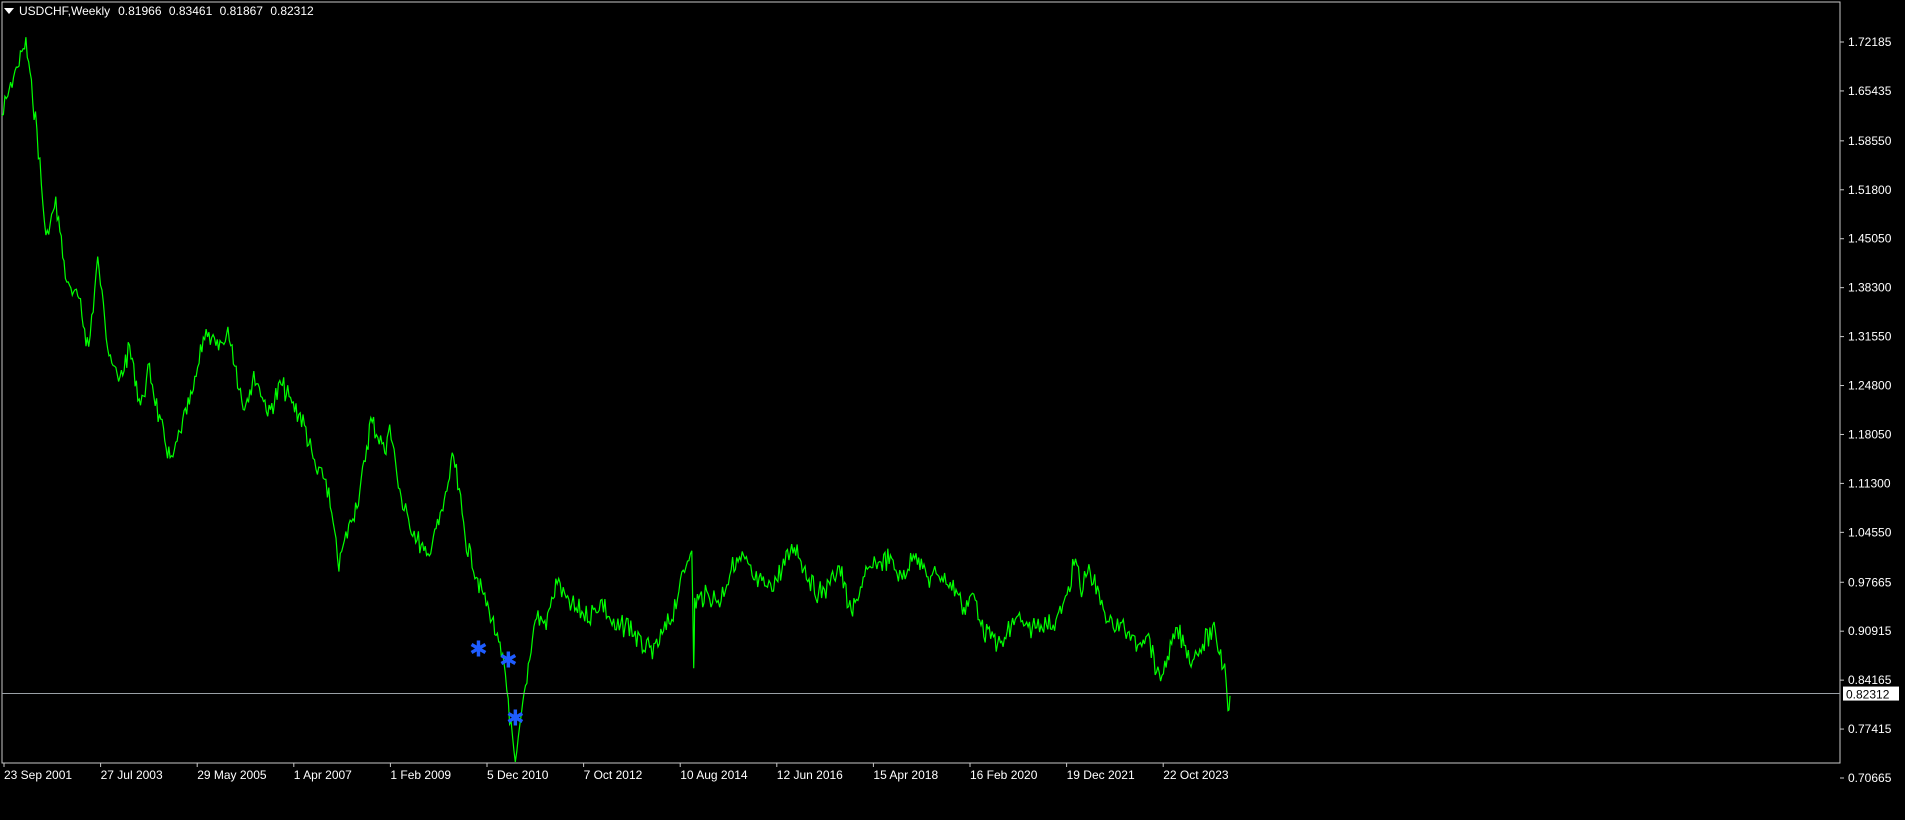 The width and height of the screenshot is (1905, 820). Describe the element at coordinates (132, 775) in the screenshot. I see `x-tick-label: 27 Jul 2003` at that location.